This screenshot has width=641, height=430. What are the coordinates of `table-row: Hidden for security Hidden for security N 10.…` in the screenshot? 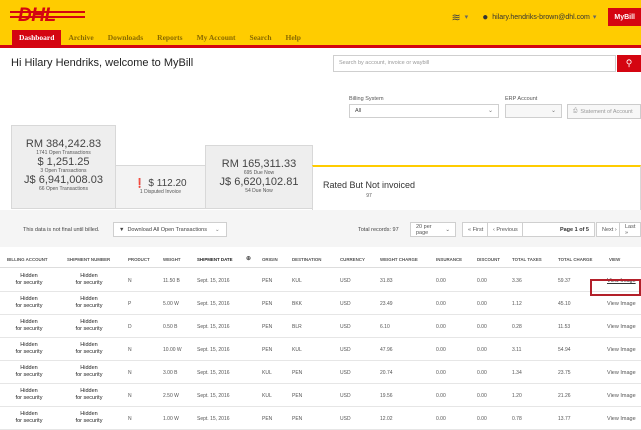 It's located at (320, 350).